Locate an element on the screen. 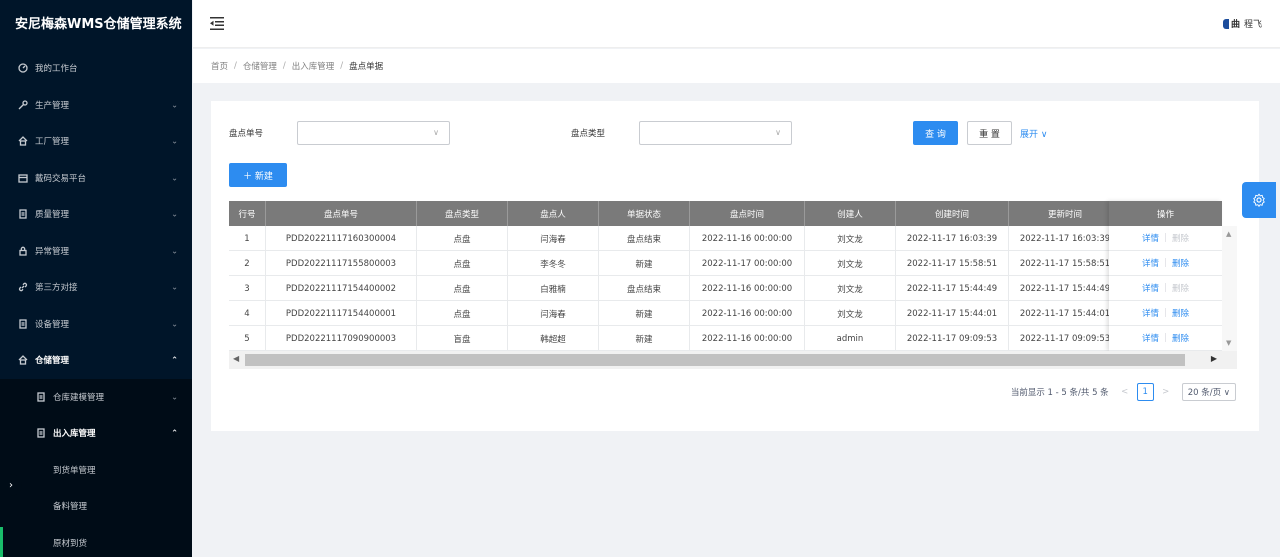 This screenshot has width=1280, height=557. horizontal-scrollbar: ◀ ▶ is located at coordinates (733, 360).